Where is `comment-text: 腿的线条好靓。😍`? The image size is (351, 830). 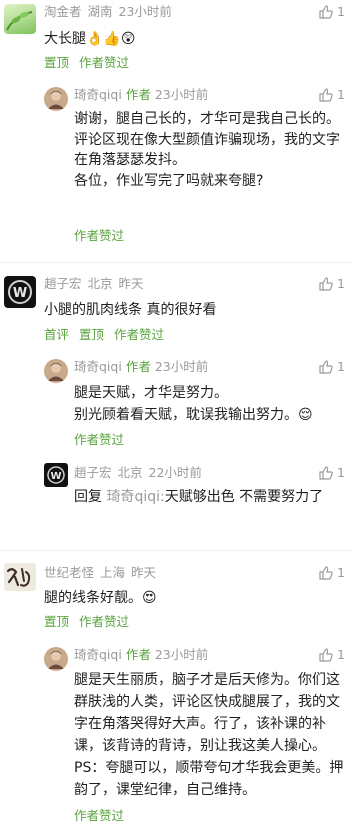 comment-text: 腿的线条好靓。😍 is located at coordinates (100, 598).